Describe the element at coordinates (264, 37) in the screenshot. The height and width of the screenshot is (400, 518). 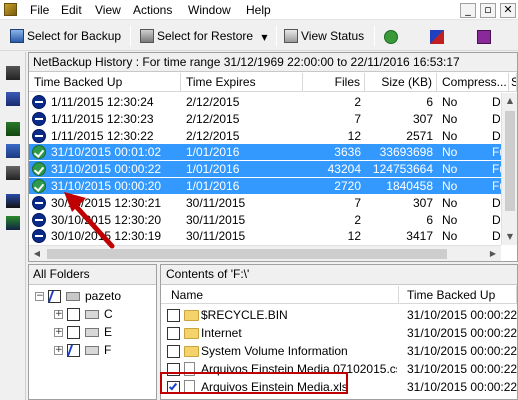
I see `chevron-down-icon: ▼` at that location.